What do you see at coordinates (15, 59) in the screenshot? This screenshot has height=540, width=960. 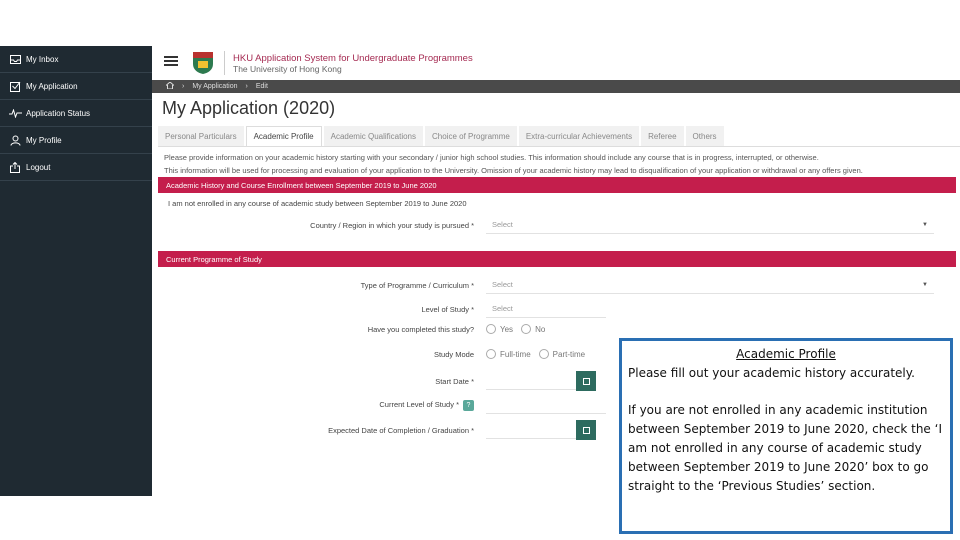 I see `inbox-icon` at bounding box center [15, 59].